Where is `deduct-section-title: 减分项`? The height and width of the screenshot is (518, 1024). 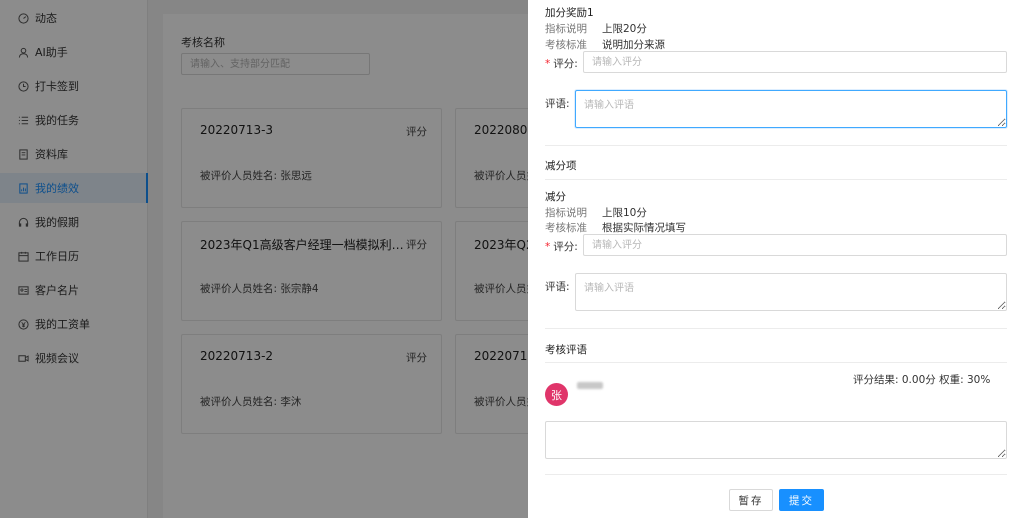
deduct-section-title: 减分项 is located at coordinates (561, 166).